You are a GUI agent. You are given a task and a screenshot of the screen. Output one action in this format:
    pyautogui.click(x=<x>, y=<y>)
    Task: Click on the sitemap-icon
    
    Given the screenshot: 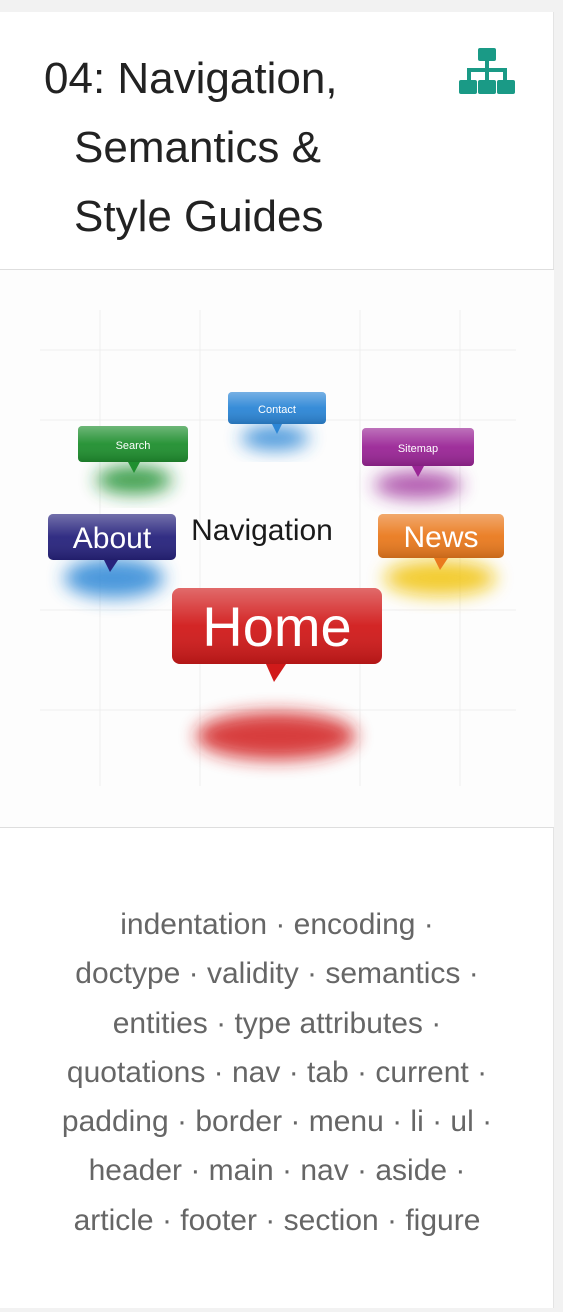 What is the action you would take?
    pyautogui.click(x=487, y=71)
    